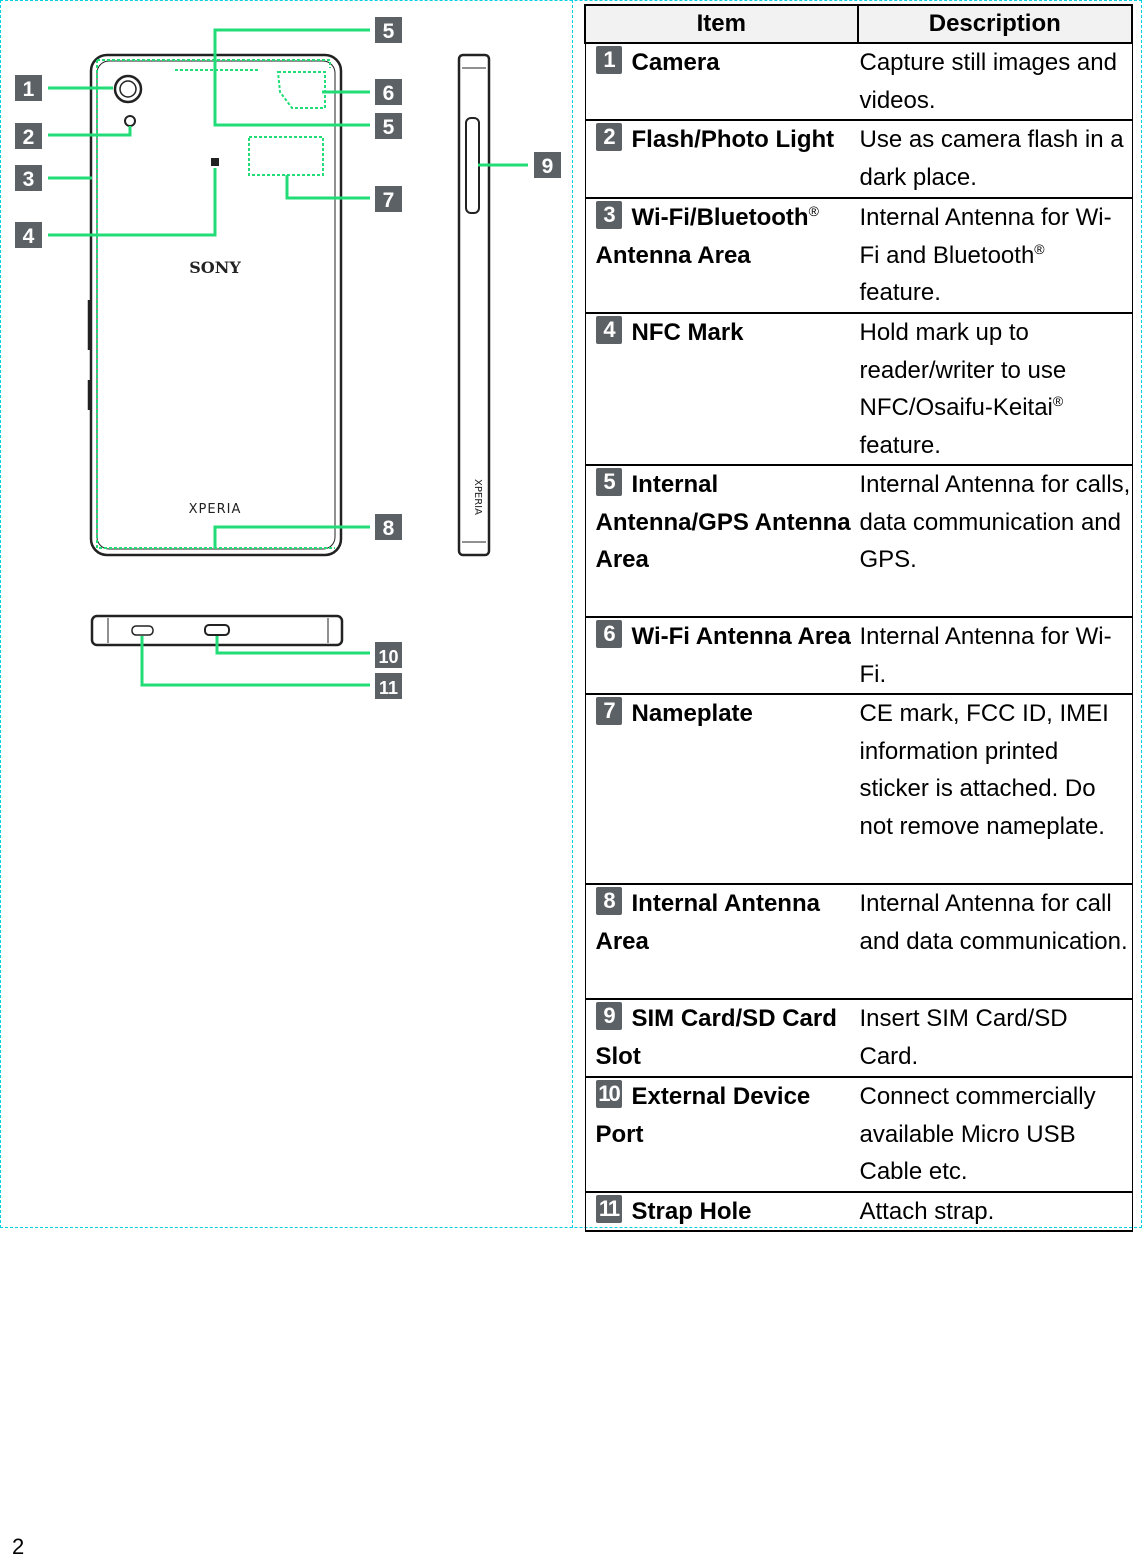 The height and width of the screenshot is (1560, 1144). I want to click on item-cell: 10 External Device Port, so click(721, 1134).